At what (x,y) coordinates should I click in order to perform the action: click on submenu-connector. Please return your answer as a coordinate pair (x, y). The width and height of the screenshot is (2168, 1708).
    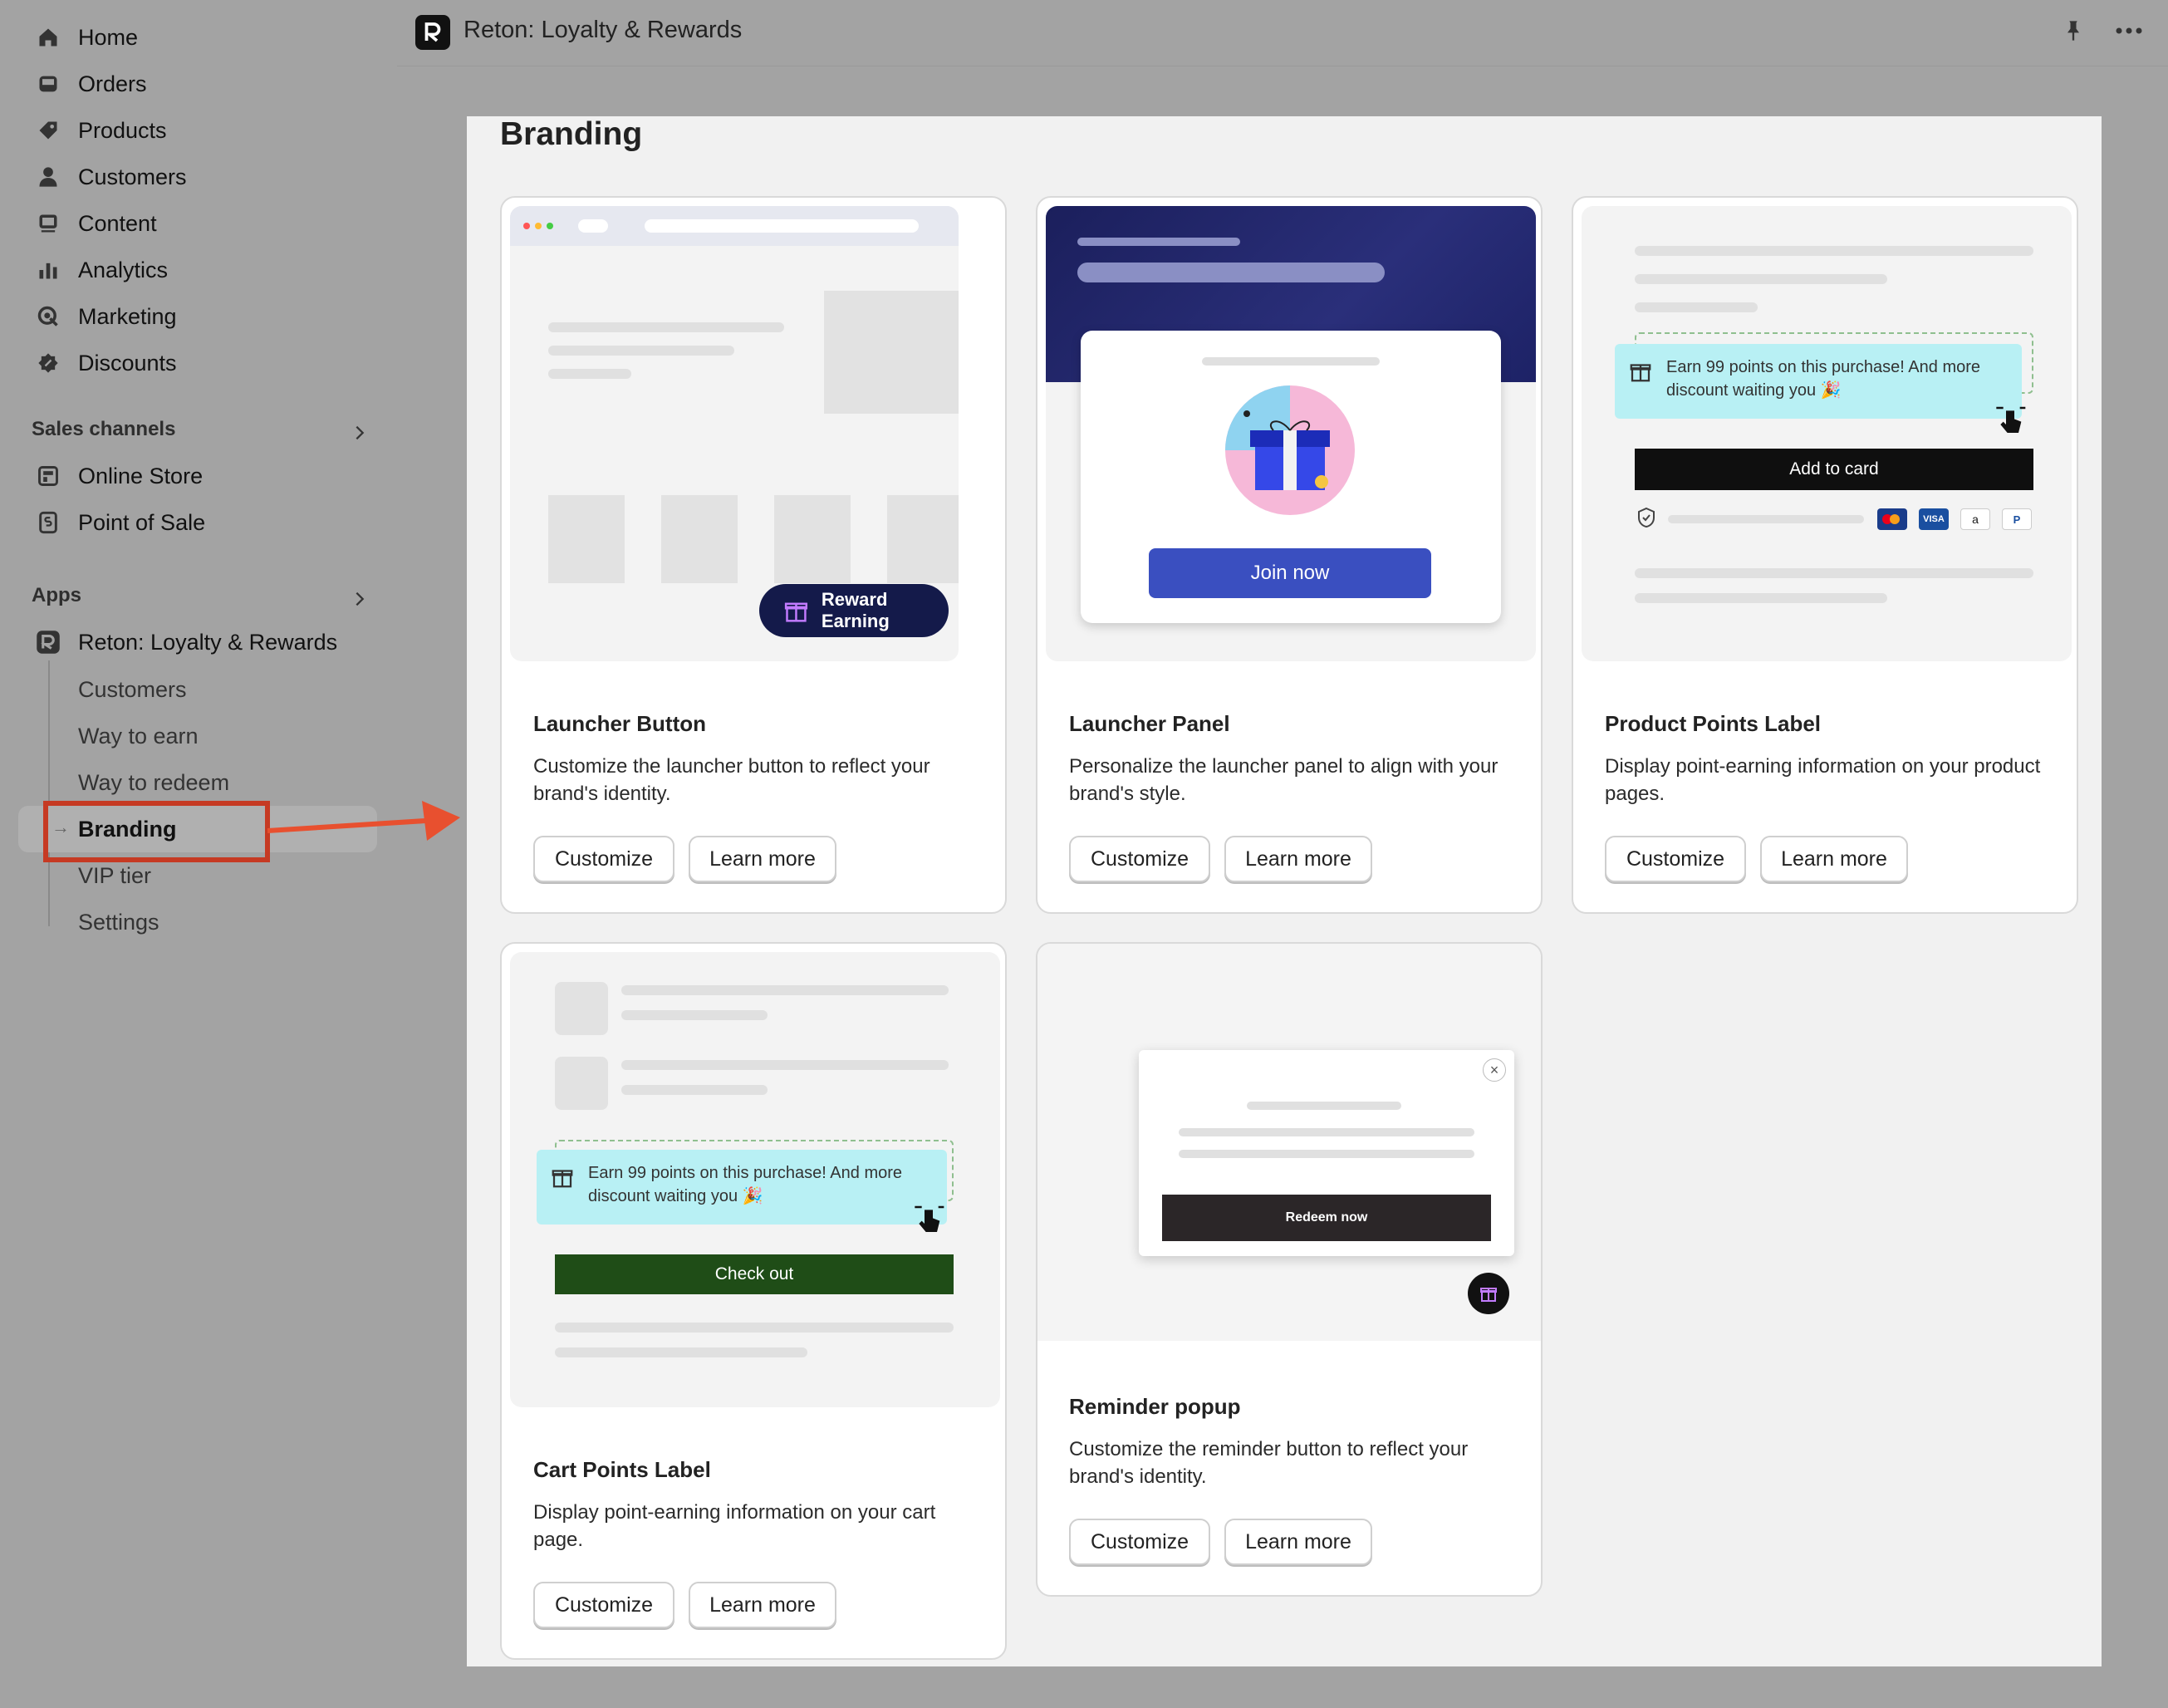
    Looking at the image, I should click on (49, 793).